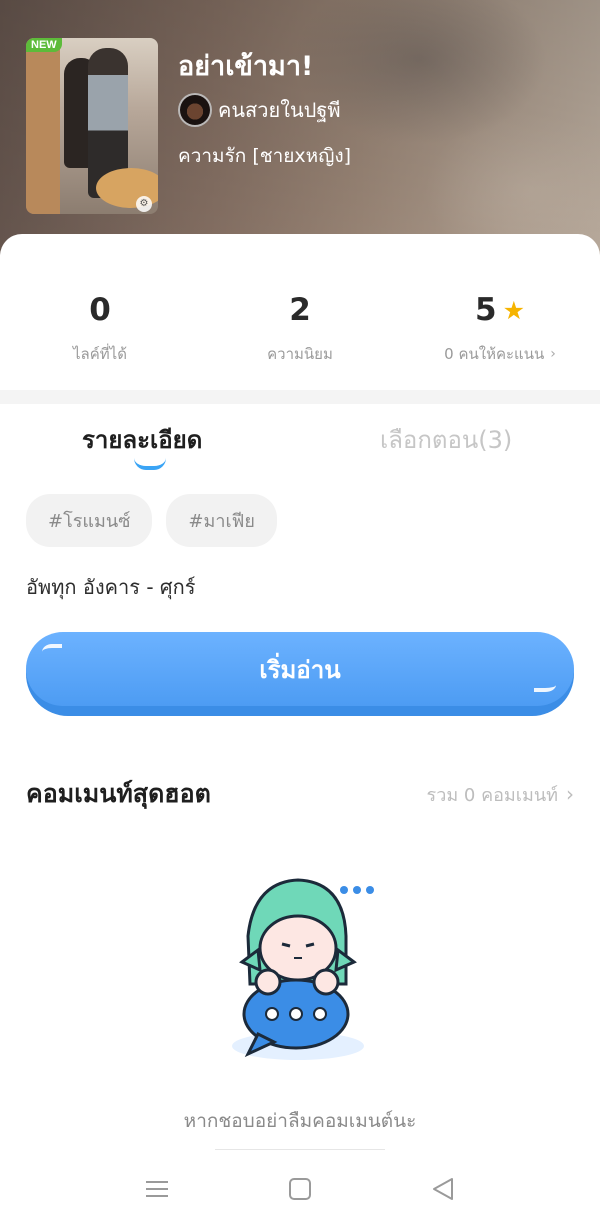  I want to click on section-divider, so click(300, 397).